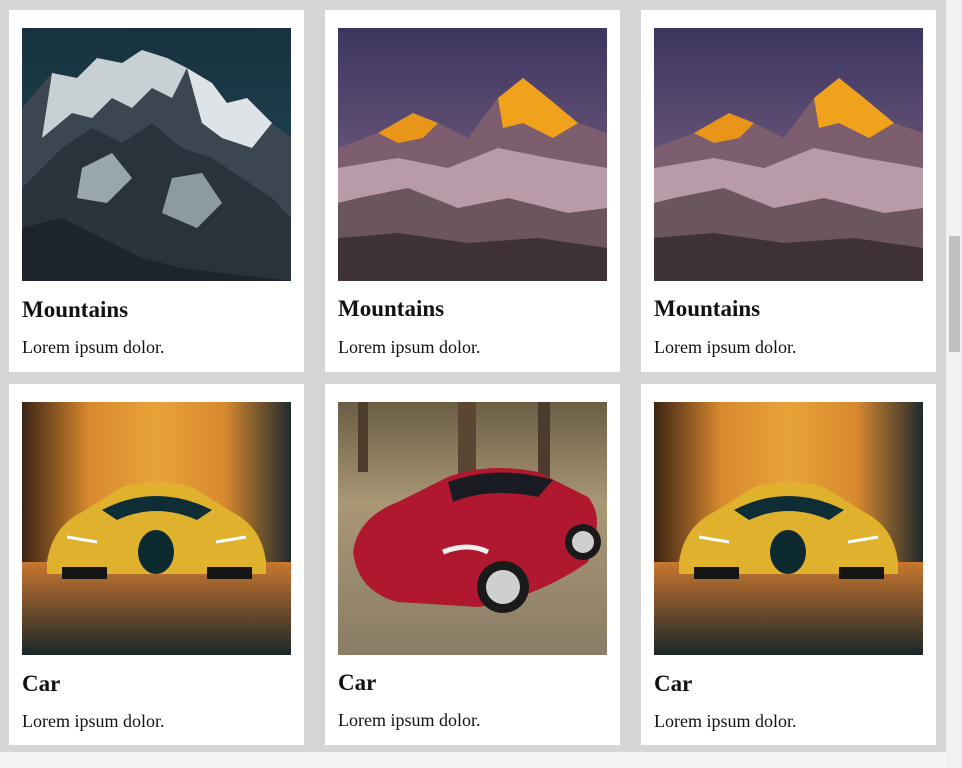  What do you see at coordinates (954, 294) in the screenshot?
I see `scrollbar-thumb` at bounding box center [954, 294].